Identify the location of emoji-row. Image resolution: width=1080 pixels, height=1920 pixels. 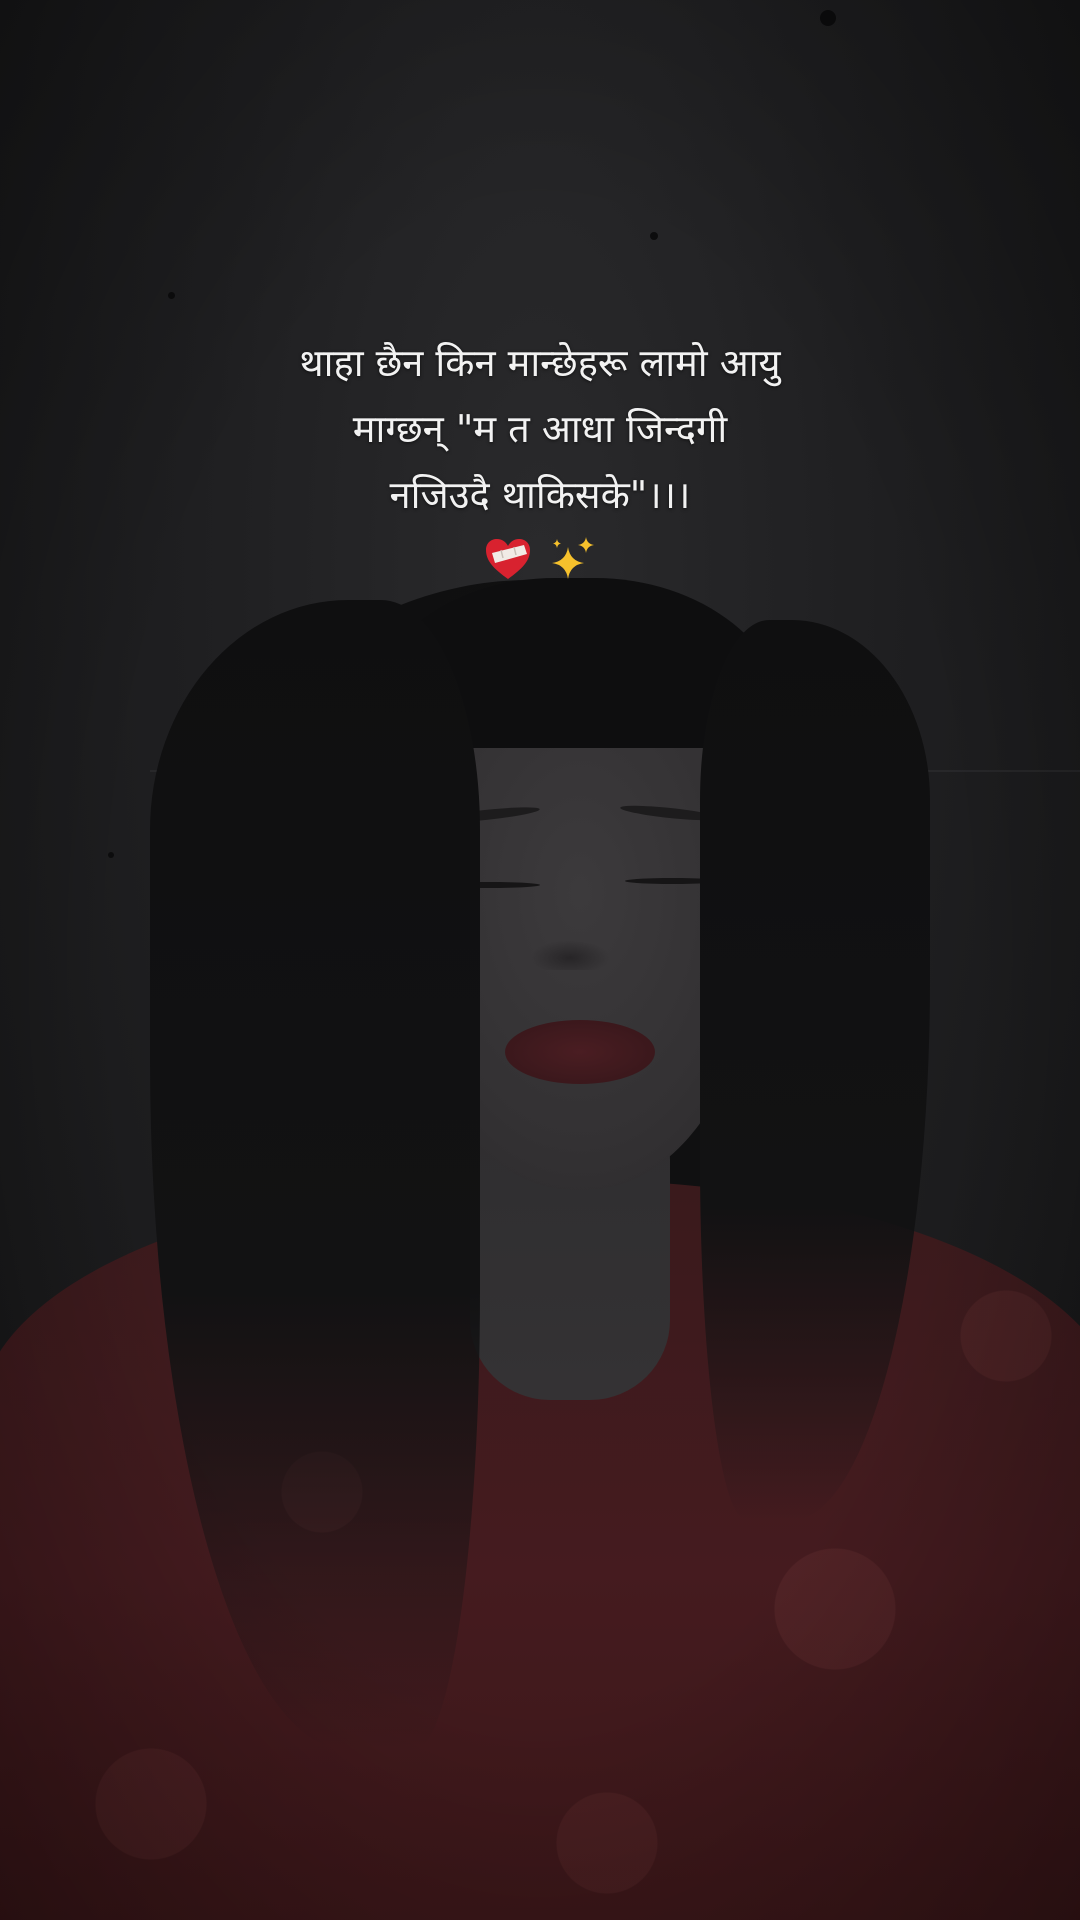
(540, 560).